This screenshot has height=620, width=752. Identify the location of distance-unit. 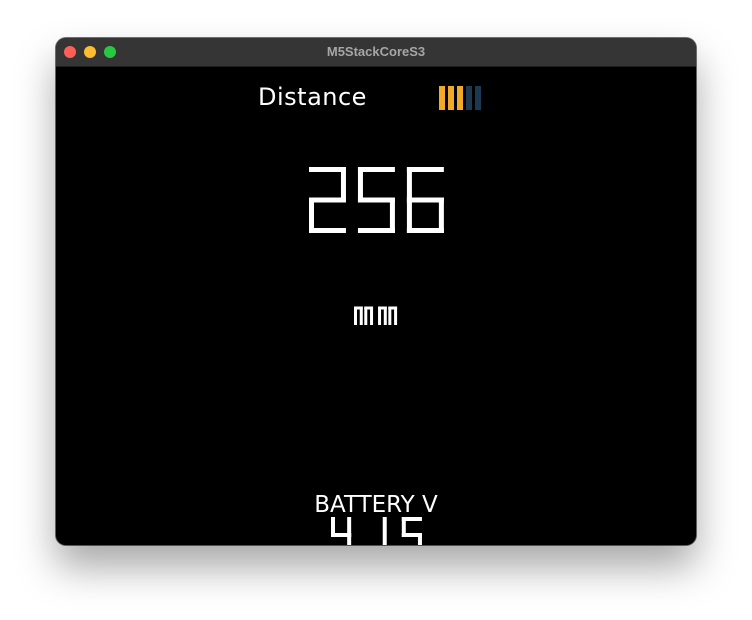
(376, 310).